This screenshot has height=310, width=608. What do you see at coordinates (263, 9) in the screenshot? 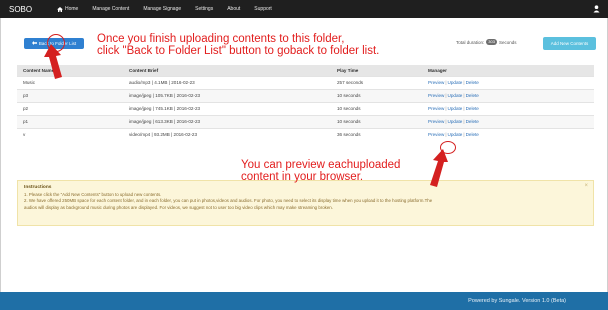
I see `nav-support: Support` at bounding box center [263, 9].